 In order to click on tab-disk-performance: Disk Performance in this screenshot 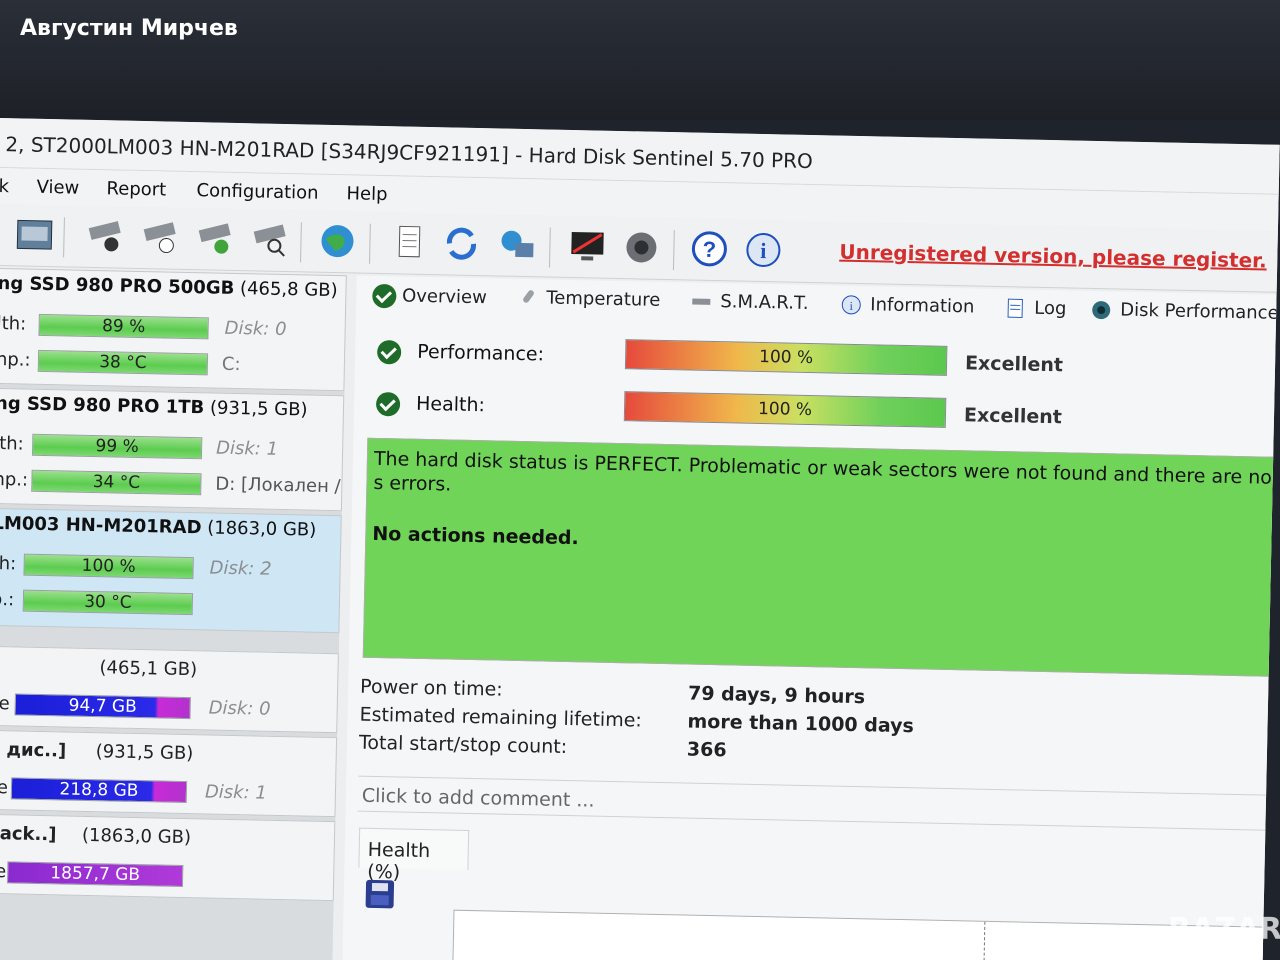, I will do `click(1184, 312)`.